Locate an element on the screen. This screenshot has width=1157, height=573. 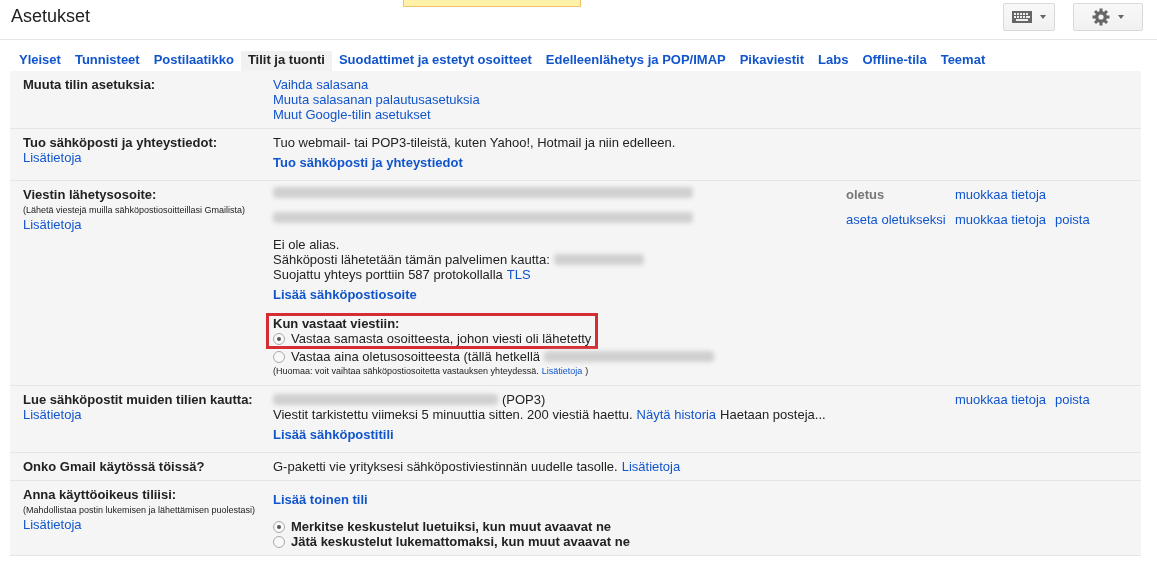
settings-tab: Offline-tila is located at coordinates (894, 61).